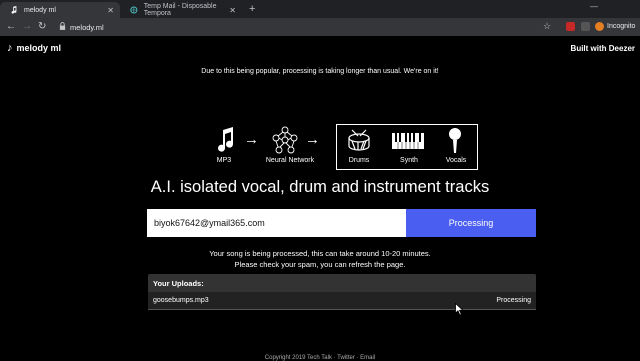 This screenshot has width=640, height=361. I want to click on drum-icon, so click(359, 140).